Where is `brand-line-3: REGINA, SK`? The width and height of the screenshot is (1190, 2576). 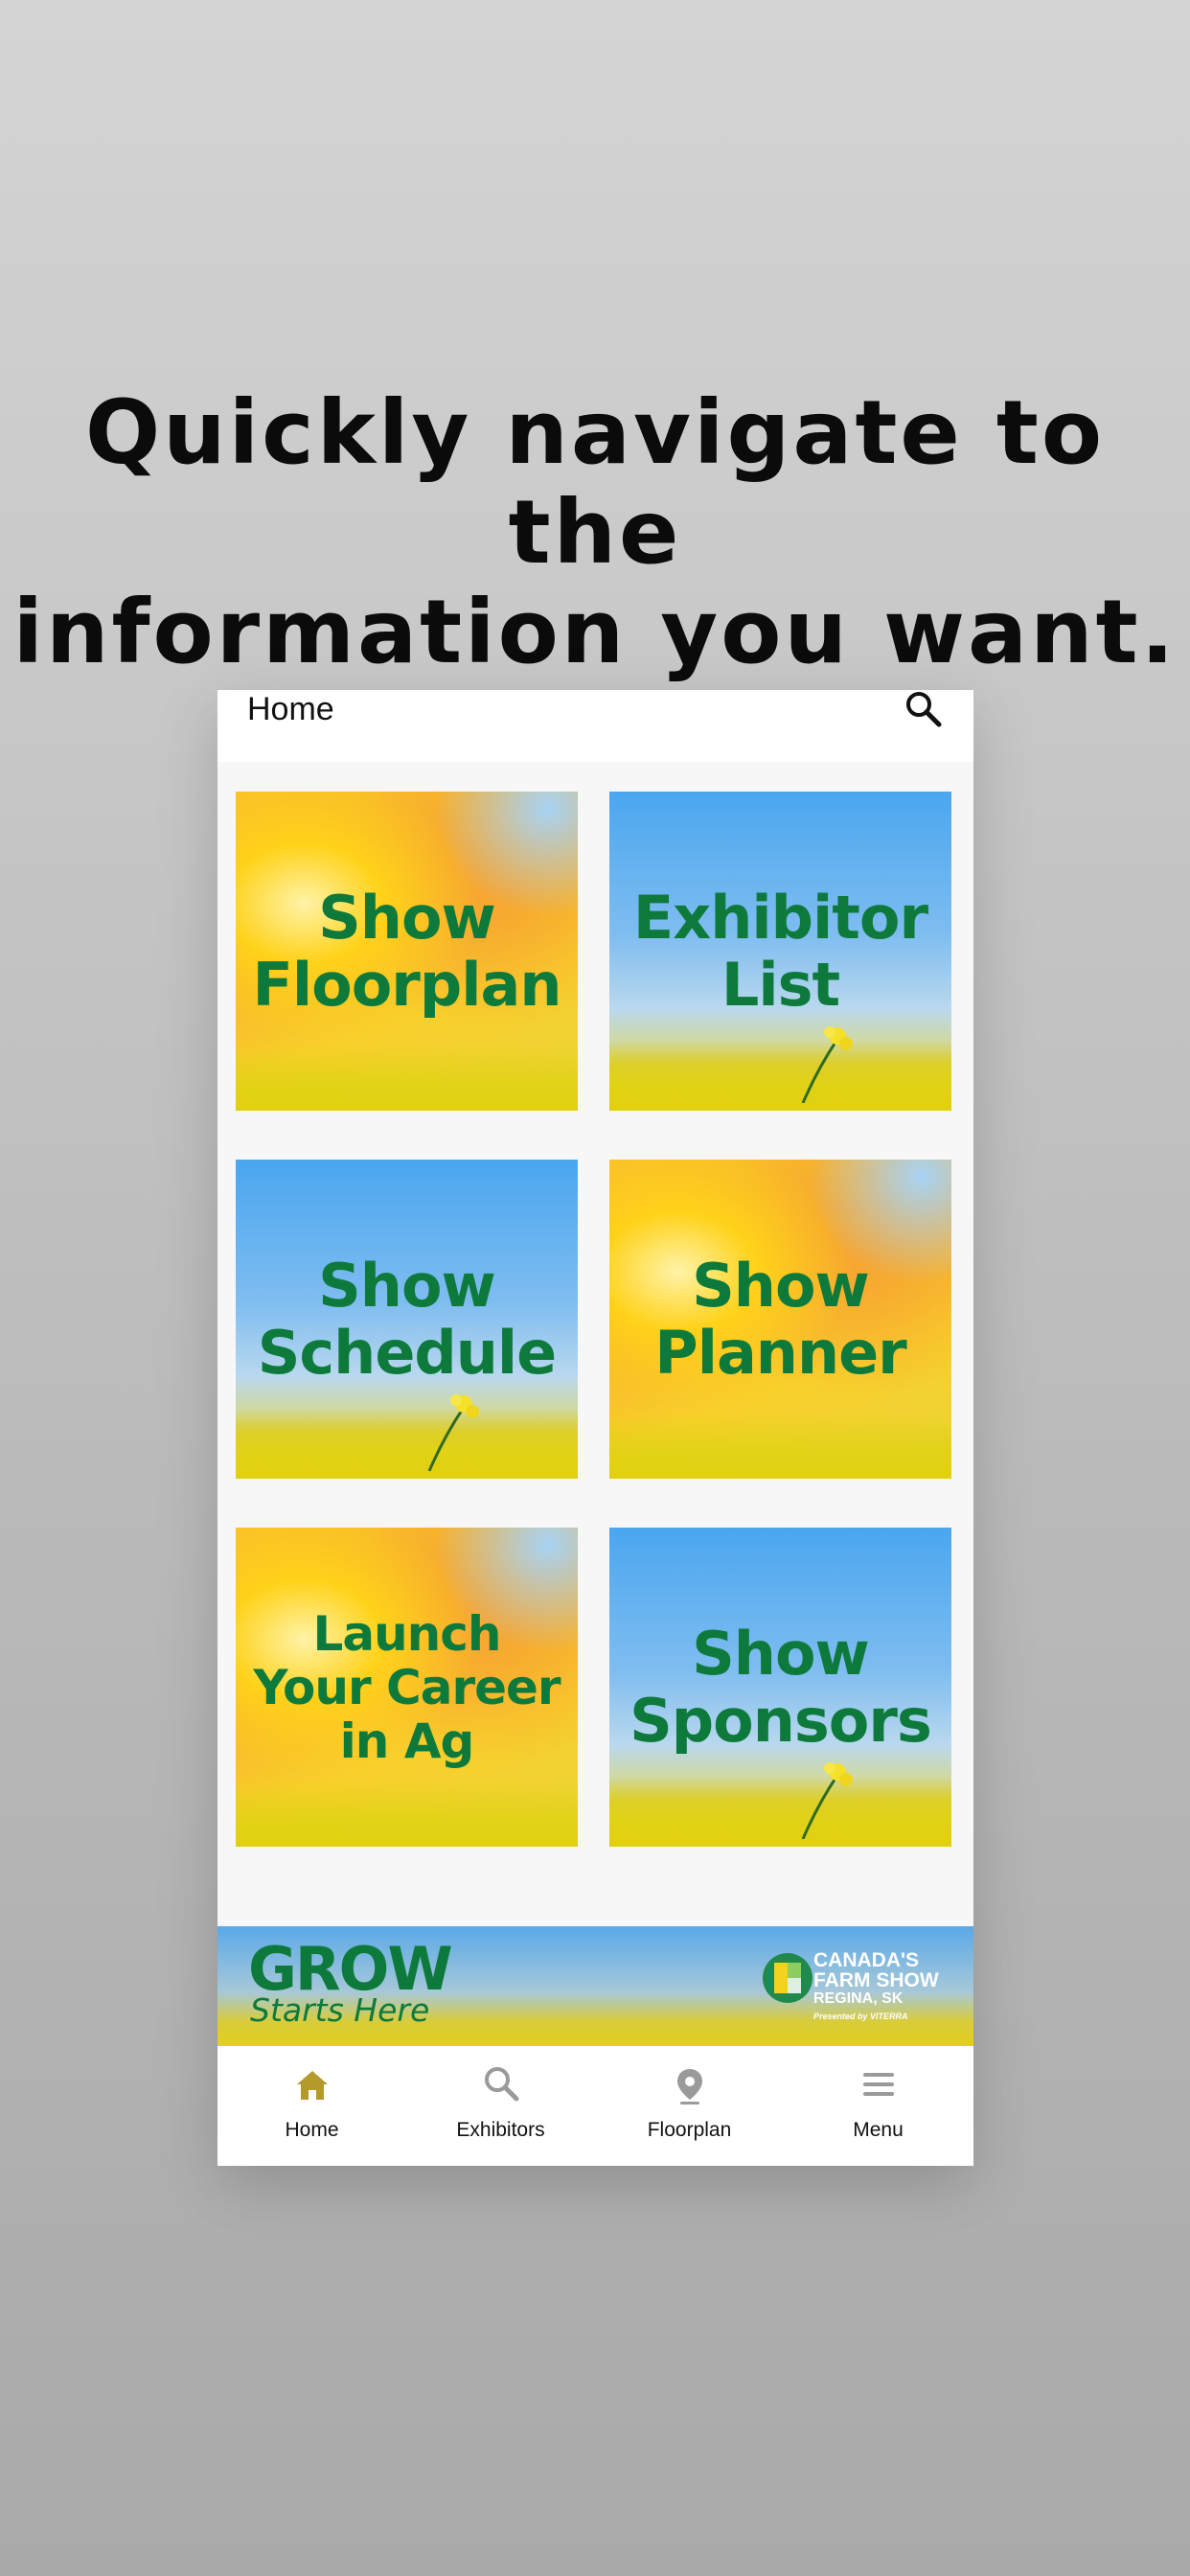 brand-line-3: REGINA, SK is located at coordinates (858, 1998).